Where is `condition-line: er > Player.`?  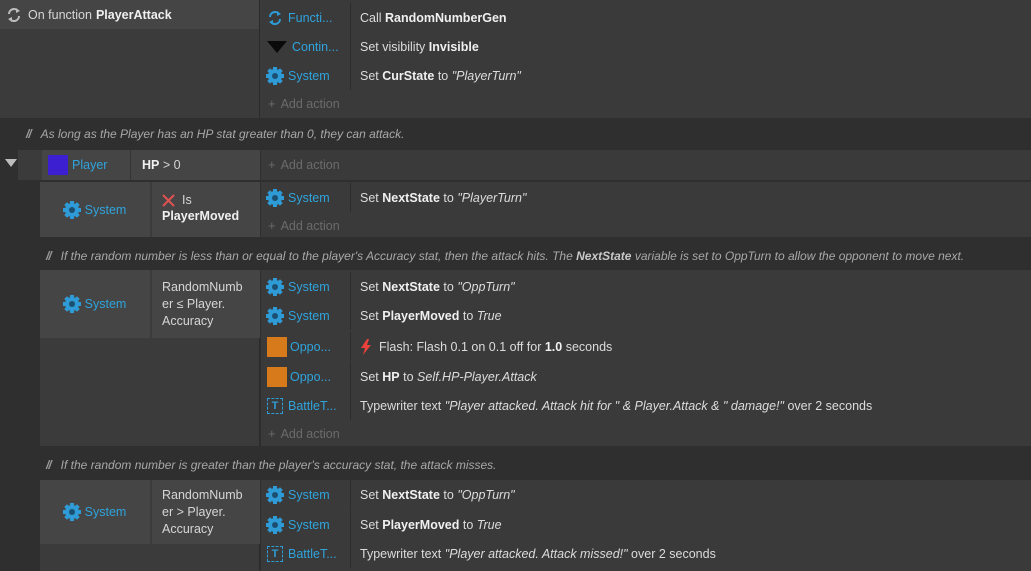 condition-line: er > Player. is located at coordinates (194, 512).